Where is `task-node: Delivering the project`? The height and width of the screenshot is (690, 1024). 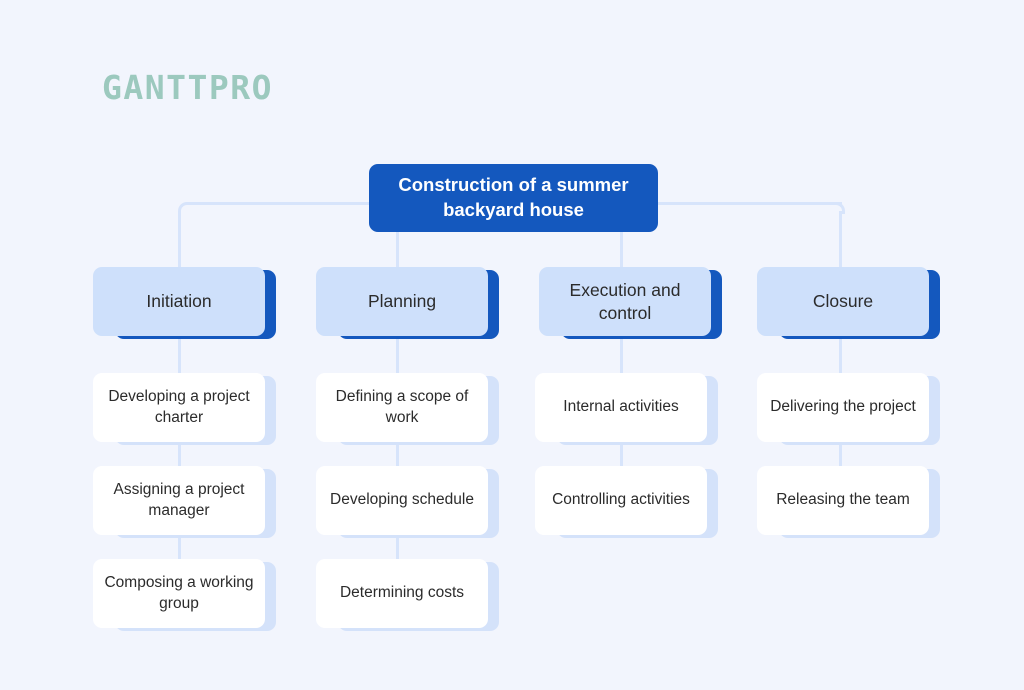
task-node: Delivering the project is located at coordinates (848, 409).